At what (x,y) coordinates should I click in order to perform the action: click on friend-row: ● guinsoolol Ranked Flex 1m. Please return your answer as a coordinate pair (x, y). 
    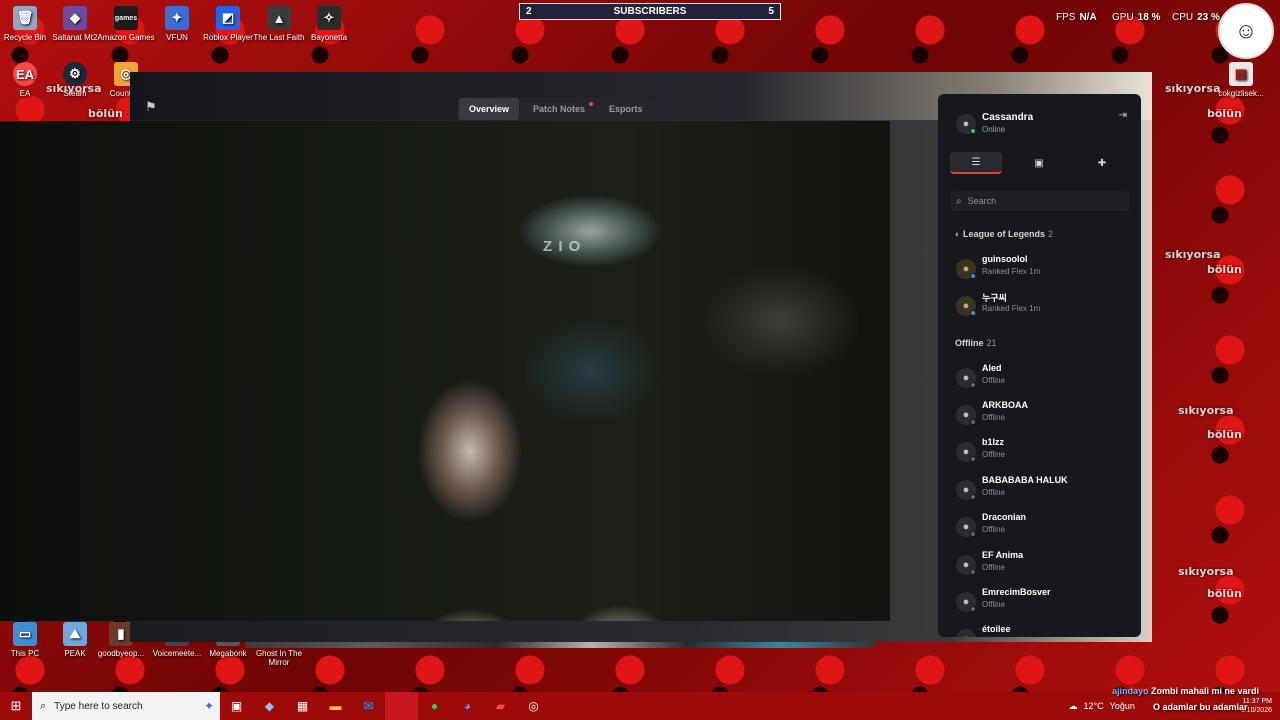
    Looking at the image, I should click on (1039, 270).